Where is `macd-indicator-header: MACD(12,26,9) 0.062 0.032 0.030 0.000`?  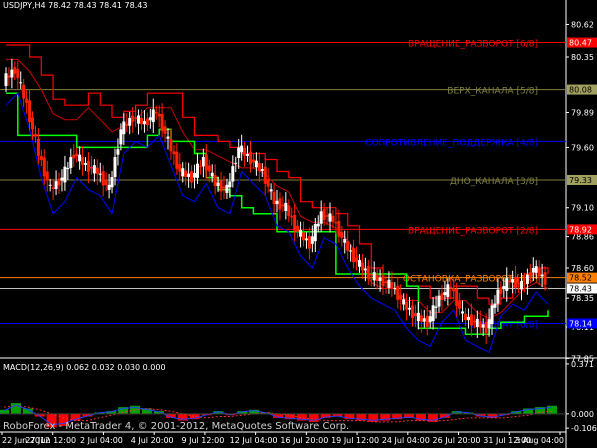 macd-indicator-header: MACD(12,26,9) 0.062 0.032 0.030 0.000 is located at coordinates (84, 367).